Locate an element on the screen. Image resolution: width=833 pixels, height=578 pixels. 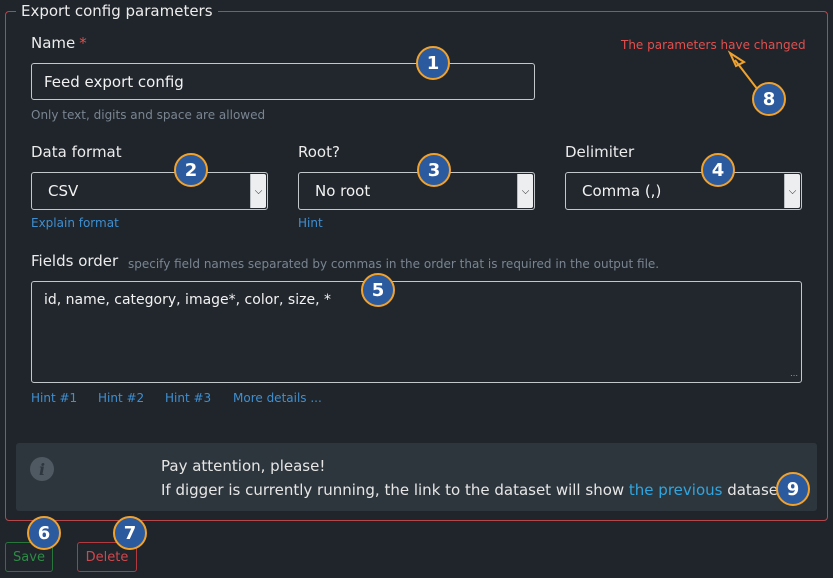
info-icon: i is located at coordinates (42, 469).